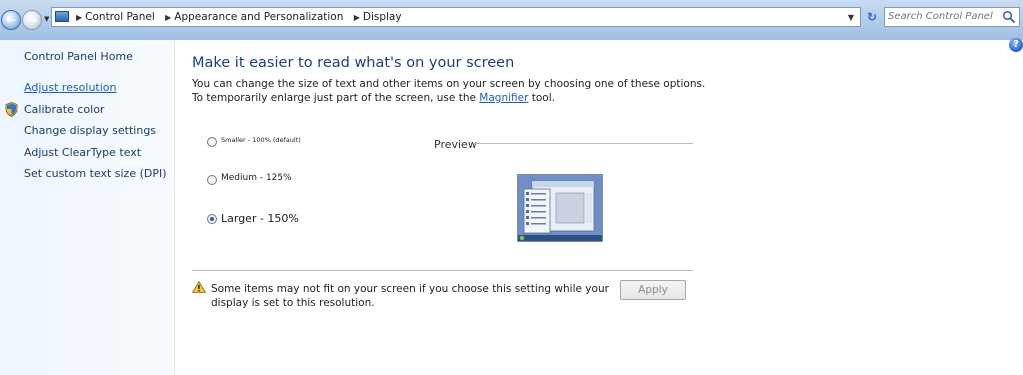 The height and width of the screenshot is (375, 1023). I want to click on warning-icon, so click(199, 287).